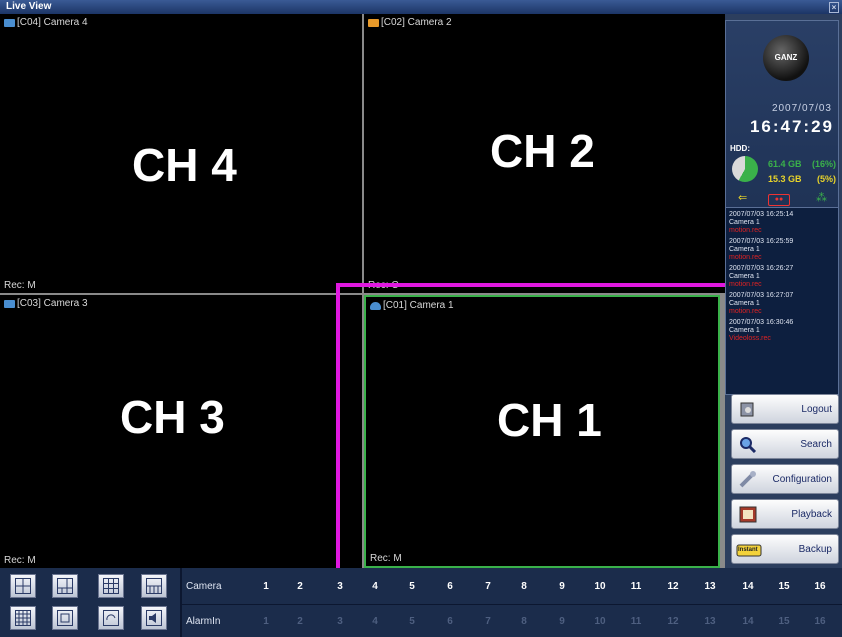  Describe the element at coordinates (184, 165) in the screenshot. I see `channel-label: CH 4` at that location.